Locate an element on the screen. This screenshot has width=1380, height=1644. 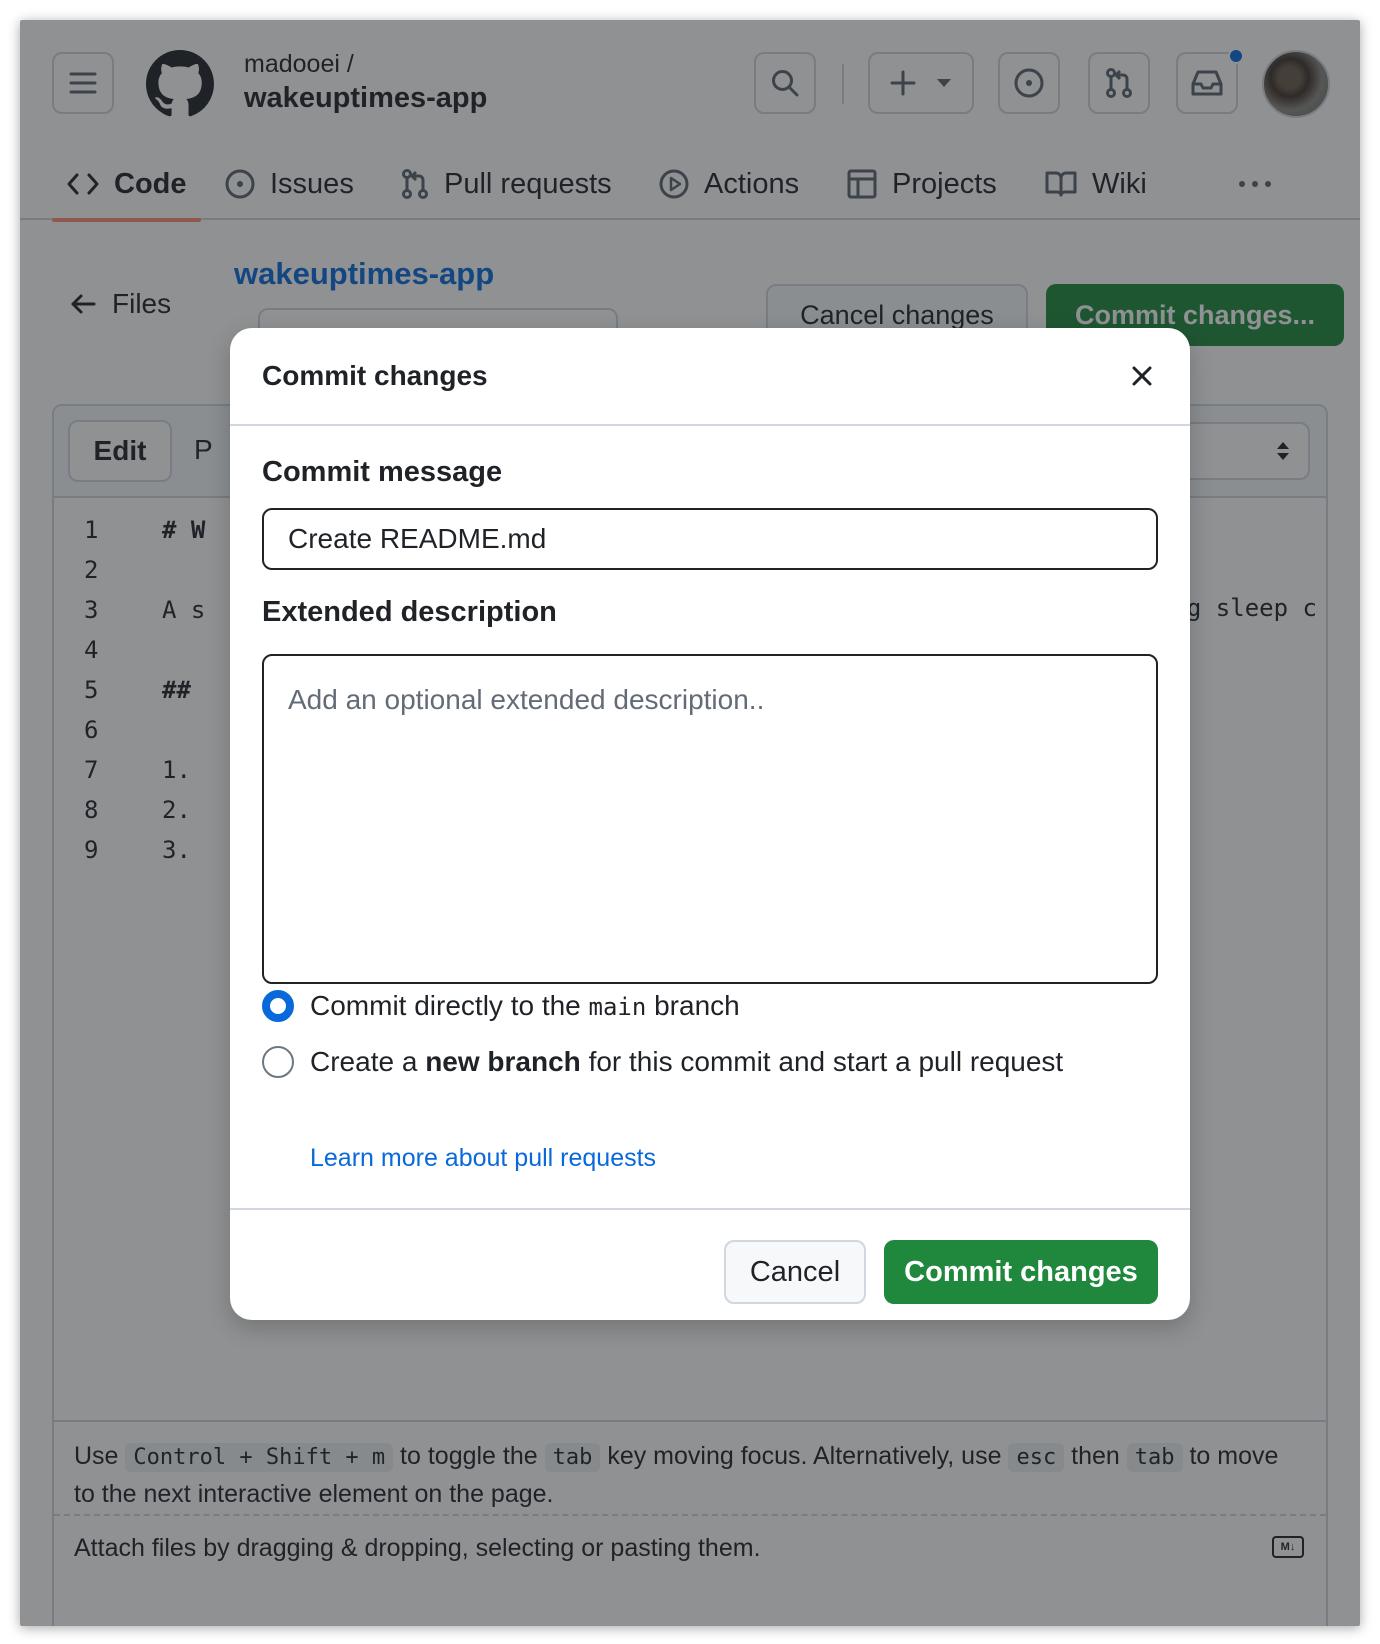
commit-message-label: Commit message is located at coordinates (382, 472).